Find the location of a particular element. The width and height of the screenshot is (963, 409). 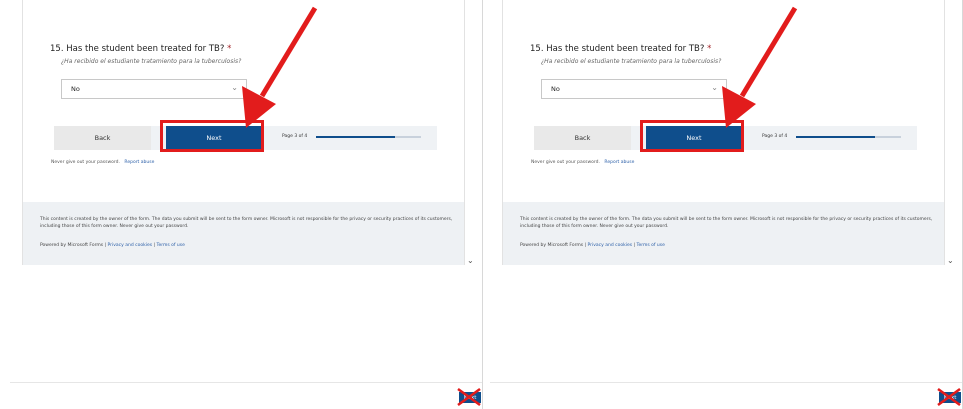

pane-divider is located at coordinates (482, 204).